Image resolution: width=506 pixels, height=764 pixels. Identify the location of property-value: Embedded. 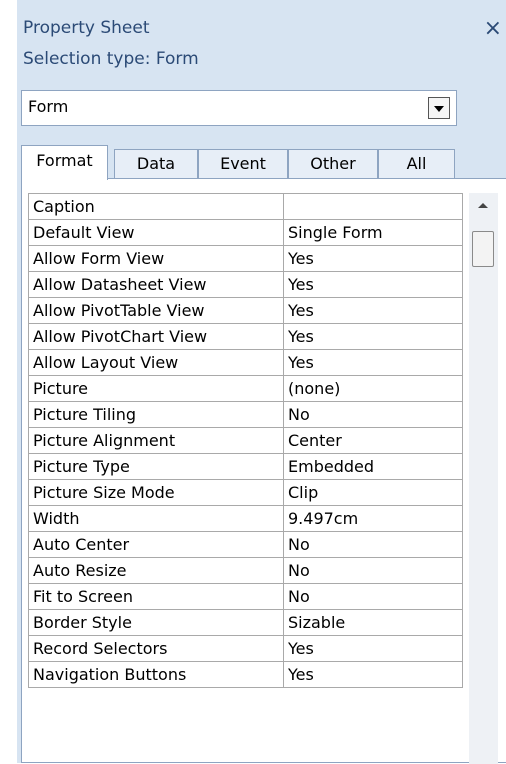
(373, 466).